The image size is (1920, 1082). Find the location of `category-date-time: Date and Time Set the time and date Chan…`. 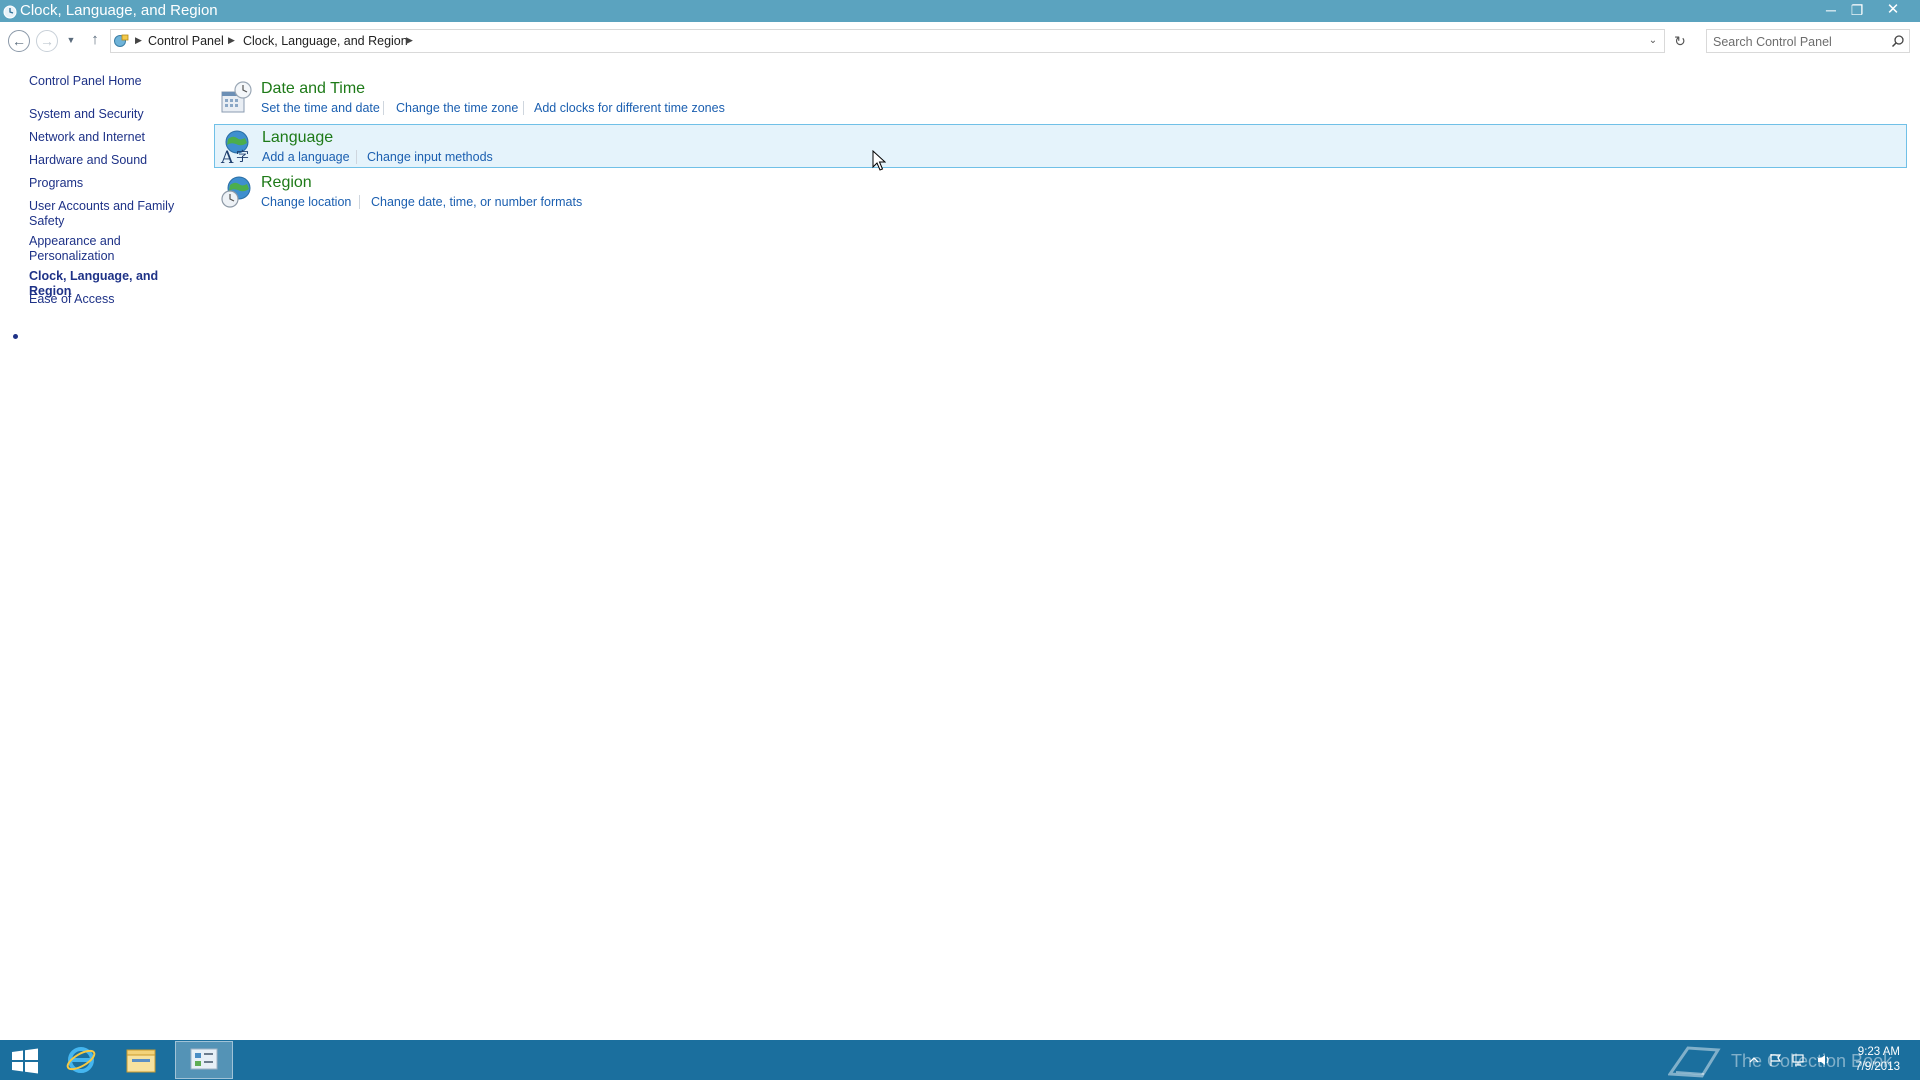

category-date-time: Date and Time Set the time and date Chan… is located at coordinates (1061, 98).